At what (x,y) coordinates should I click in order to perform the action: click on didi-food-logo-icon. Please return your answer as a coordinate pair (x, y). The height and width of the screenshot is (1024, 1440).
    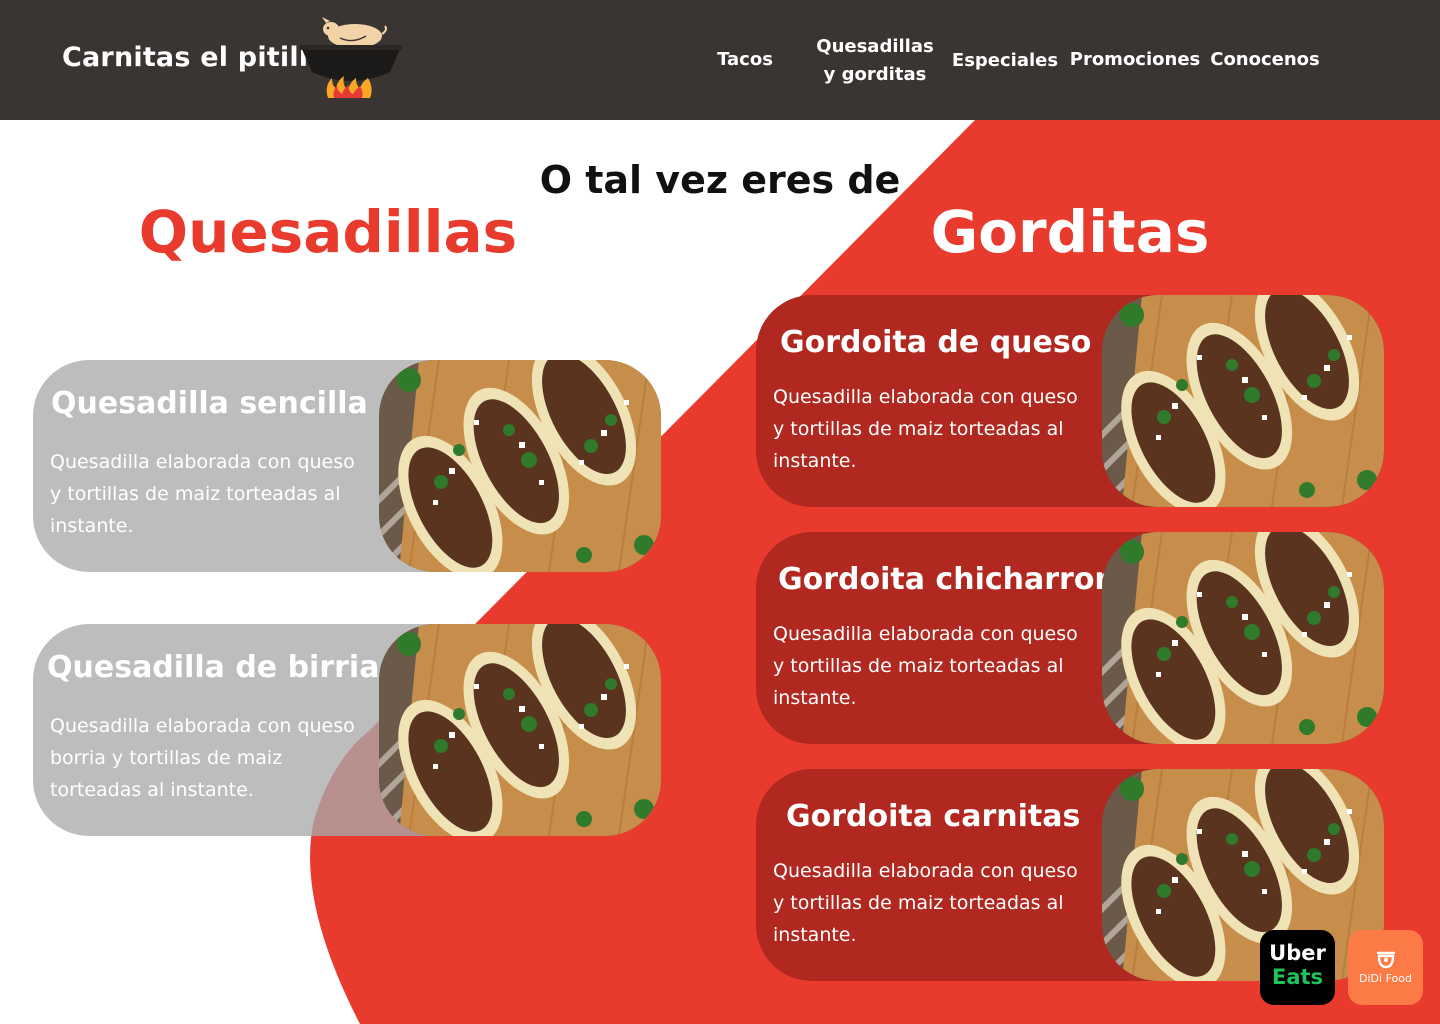
    Looking at the image, I should click on (1386, 960).